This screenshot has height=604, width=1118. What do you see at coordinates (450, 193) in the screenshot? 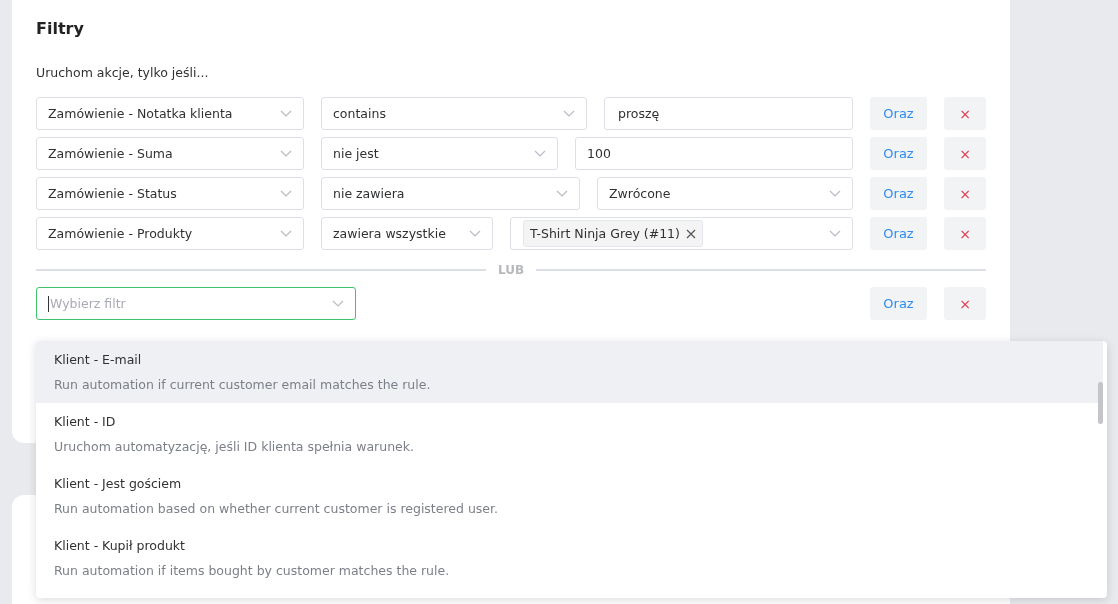
I see `operator-select: nie zawiera` at bounding box center [450, 193].